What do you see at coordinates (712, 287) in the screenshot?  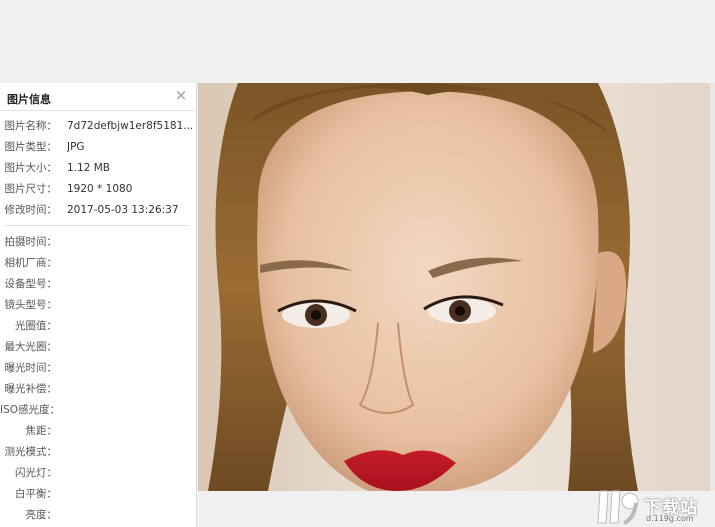 I see `right-edge-strip` at bounding box center [712, 287].